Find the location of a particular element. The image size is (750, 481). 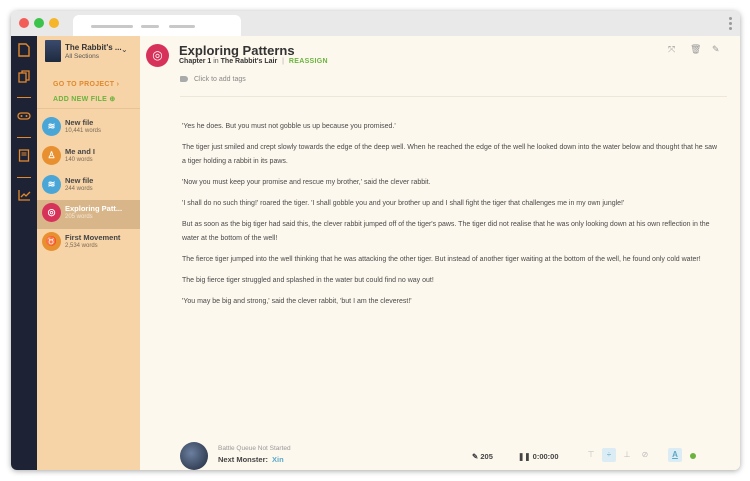

project-cover-image is located at coordinates (53, 51).